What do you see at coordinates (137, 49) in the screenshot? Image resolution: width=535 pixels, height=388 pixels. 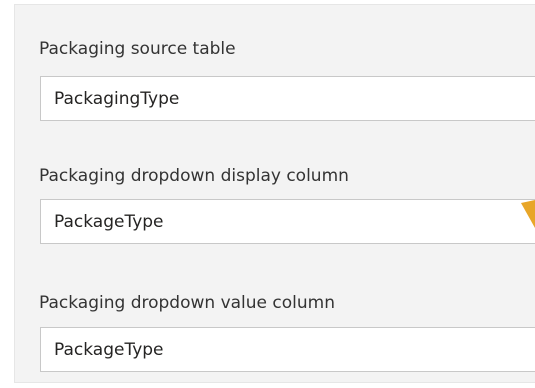 I see `packaging-source-table-label: Packaging source table` at bounding box center [137, 49].